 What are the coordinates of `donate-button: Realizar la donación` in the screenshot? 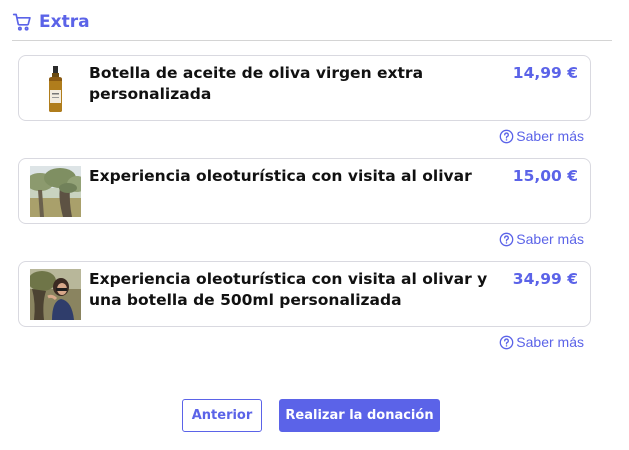 It's located at (359, 415).